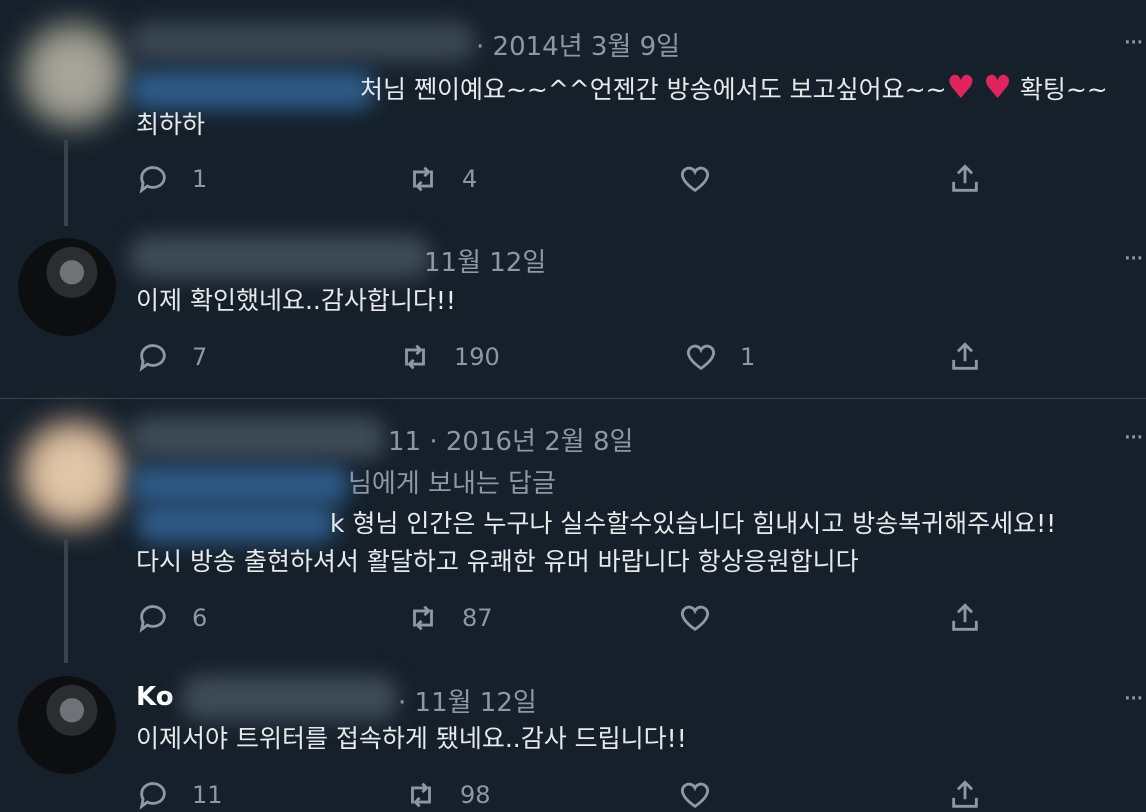 The image size is (1146, 812). I want to click on tweet-date: · 11월 12일, so click(467, 703).